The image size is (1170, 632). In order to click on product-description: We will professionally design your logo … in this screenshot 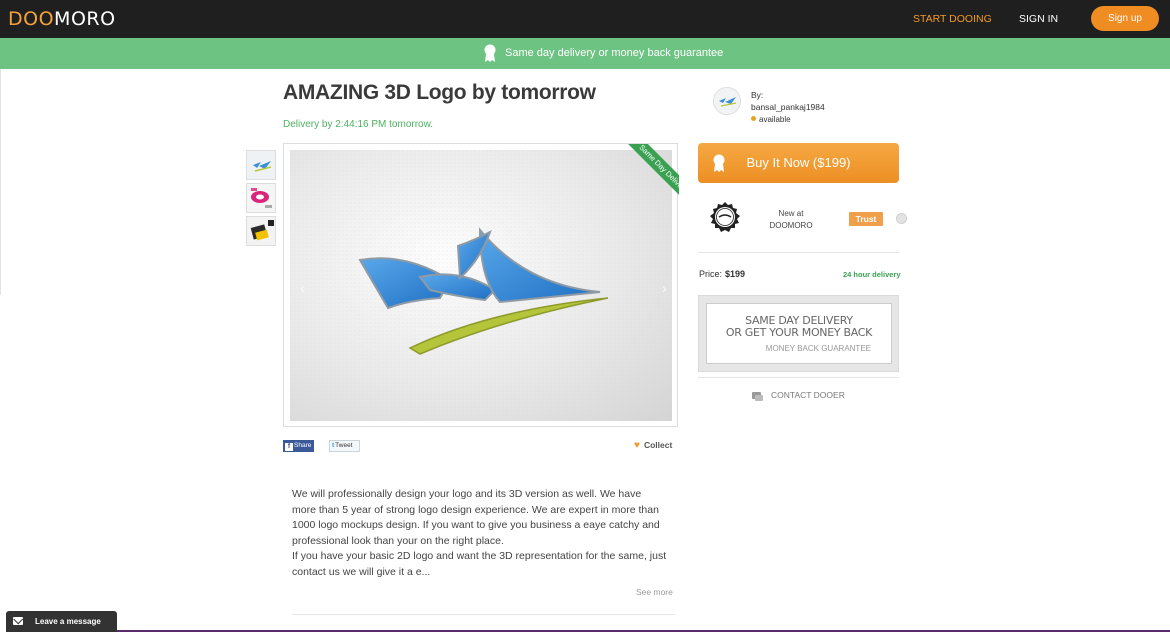, I will do `click(480, 533)`.